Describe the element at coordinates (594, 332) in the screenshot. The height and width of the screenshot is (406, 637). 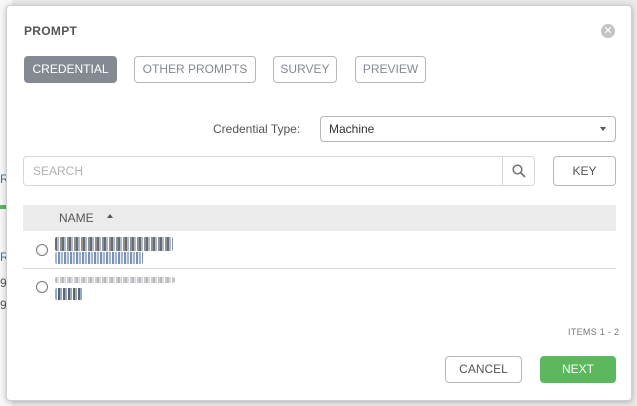
I see `items-count: ITEMS 1 - 2` at that location.